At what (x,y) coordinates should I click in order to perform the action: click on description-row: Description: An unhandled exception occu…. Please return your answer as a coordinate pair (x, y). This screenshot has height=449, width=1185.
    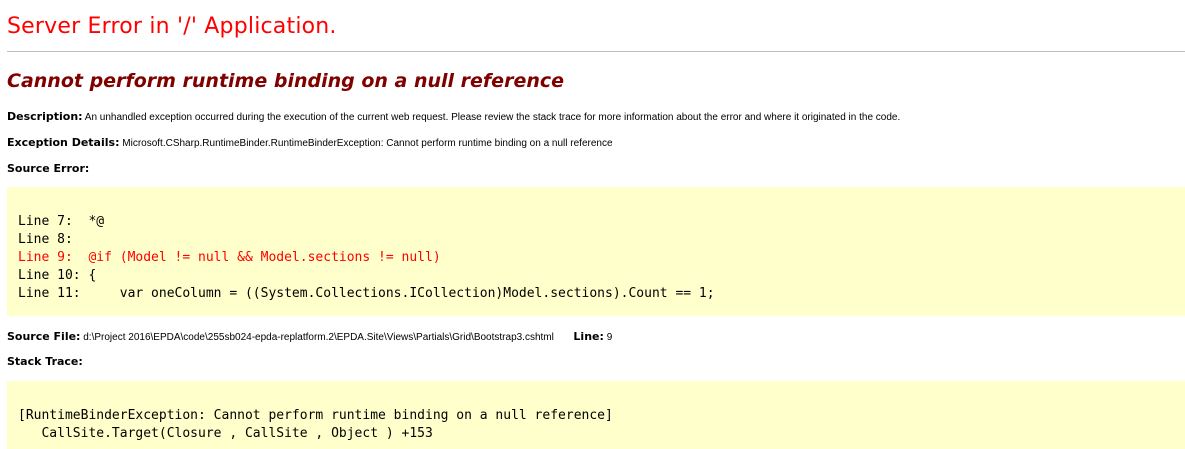
    Looking at the image, I should click on (453, 116).